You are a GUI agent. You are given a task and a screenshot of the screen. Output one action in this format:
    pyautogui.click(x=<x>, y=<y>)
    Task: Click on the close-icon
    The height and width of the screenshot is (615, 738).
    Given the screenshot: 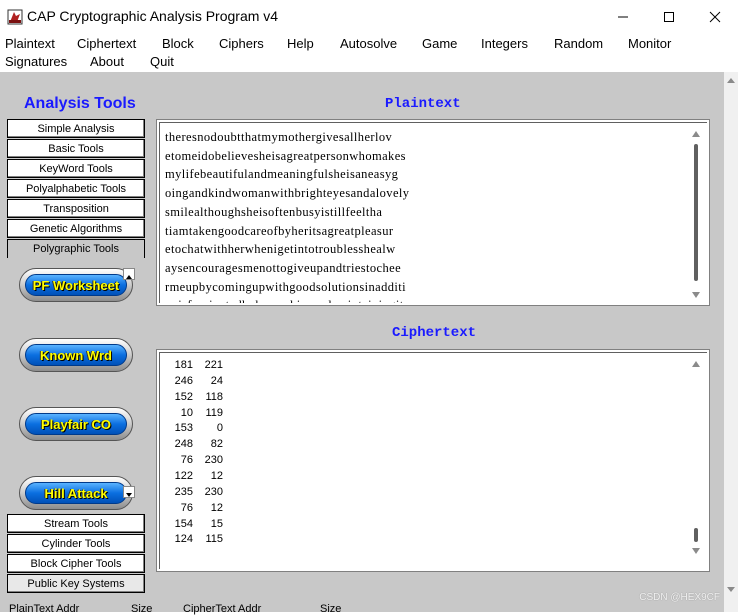 What is the action you would take?
    pyautogui.click(x=715, y=17)
    